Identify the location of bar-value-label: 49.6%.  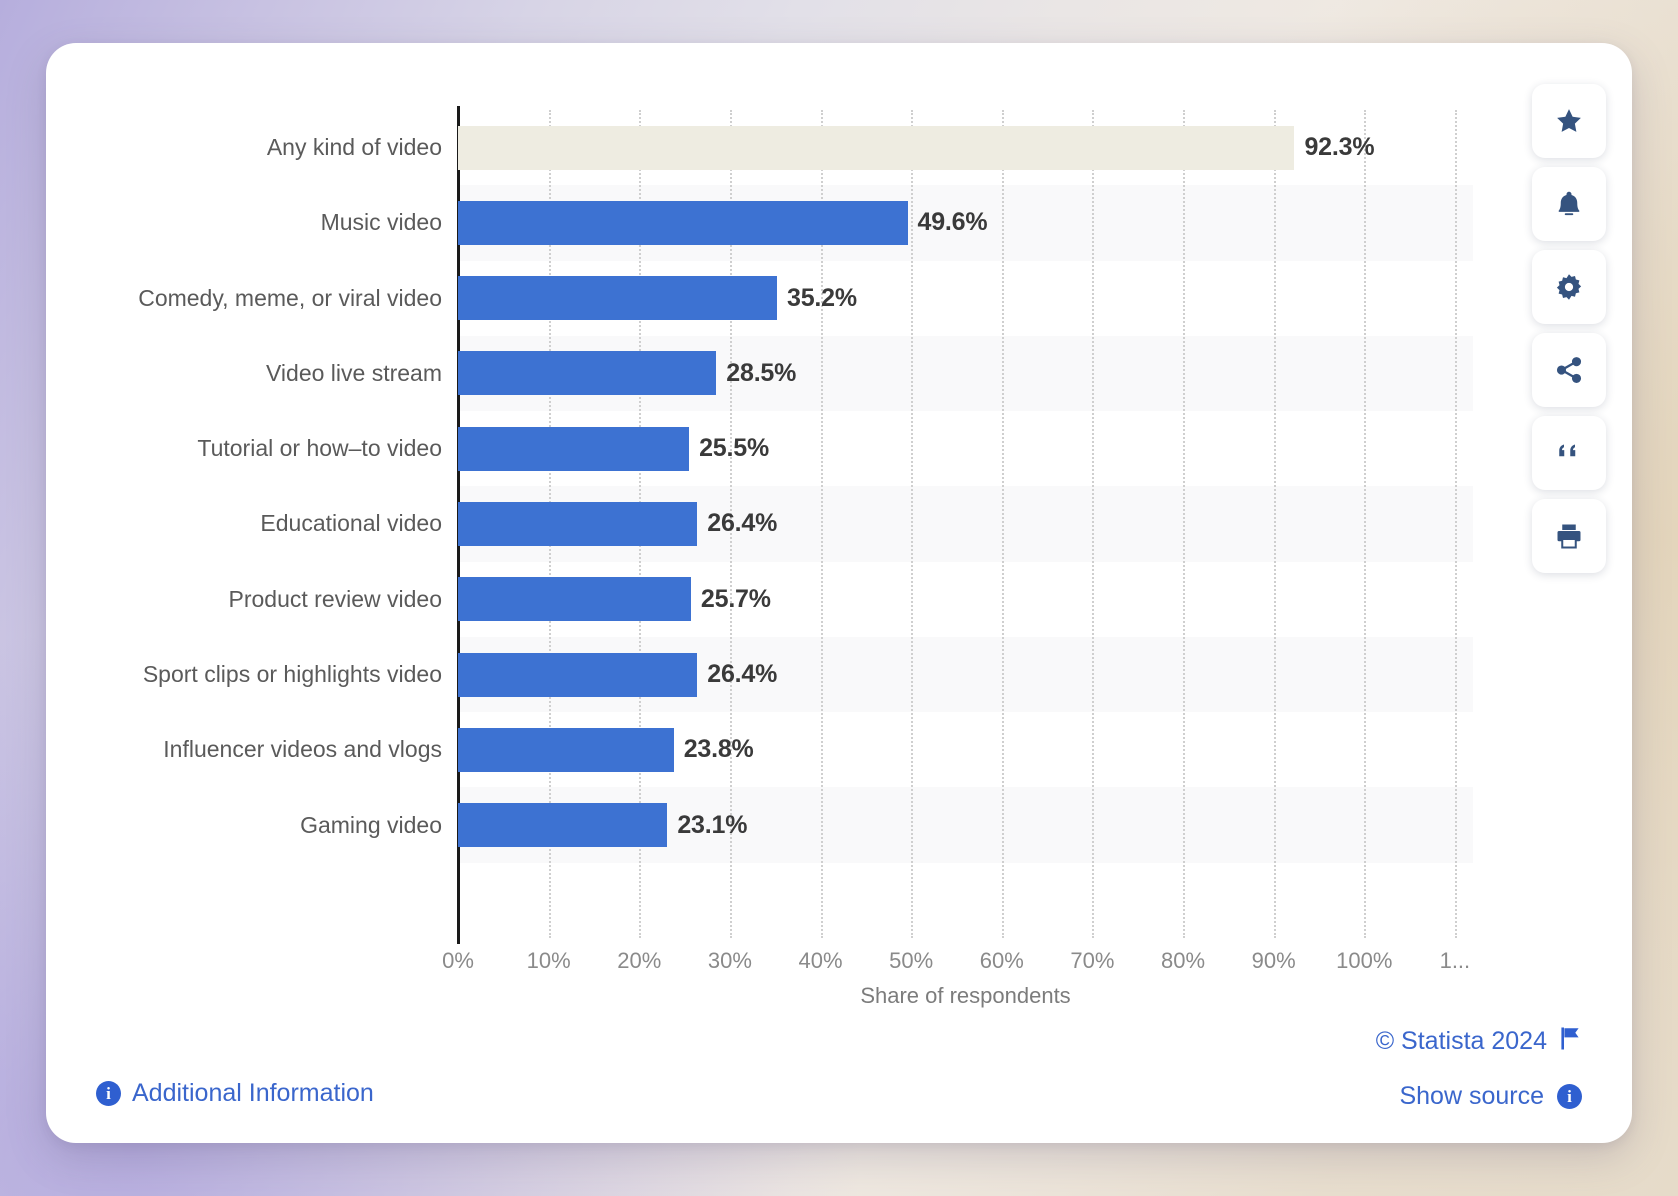
(952, 222).